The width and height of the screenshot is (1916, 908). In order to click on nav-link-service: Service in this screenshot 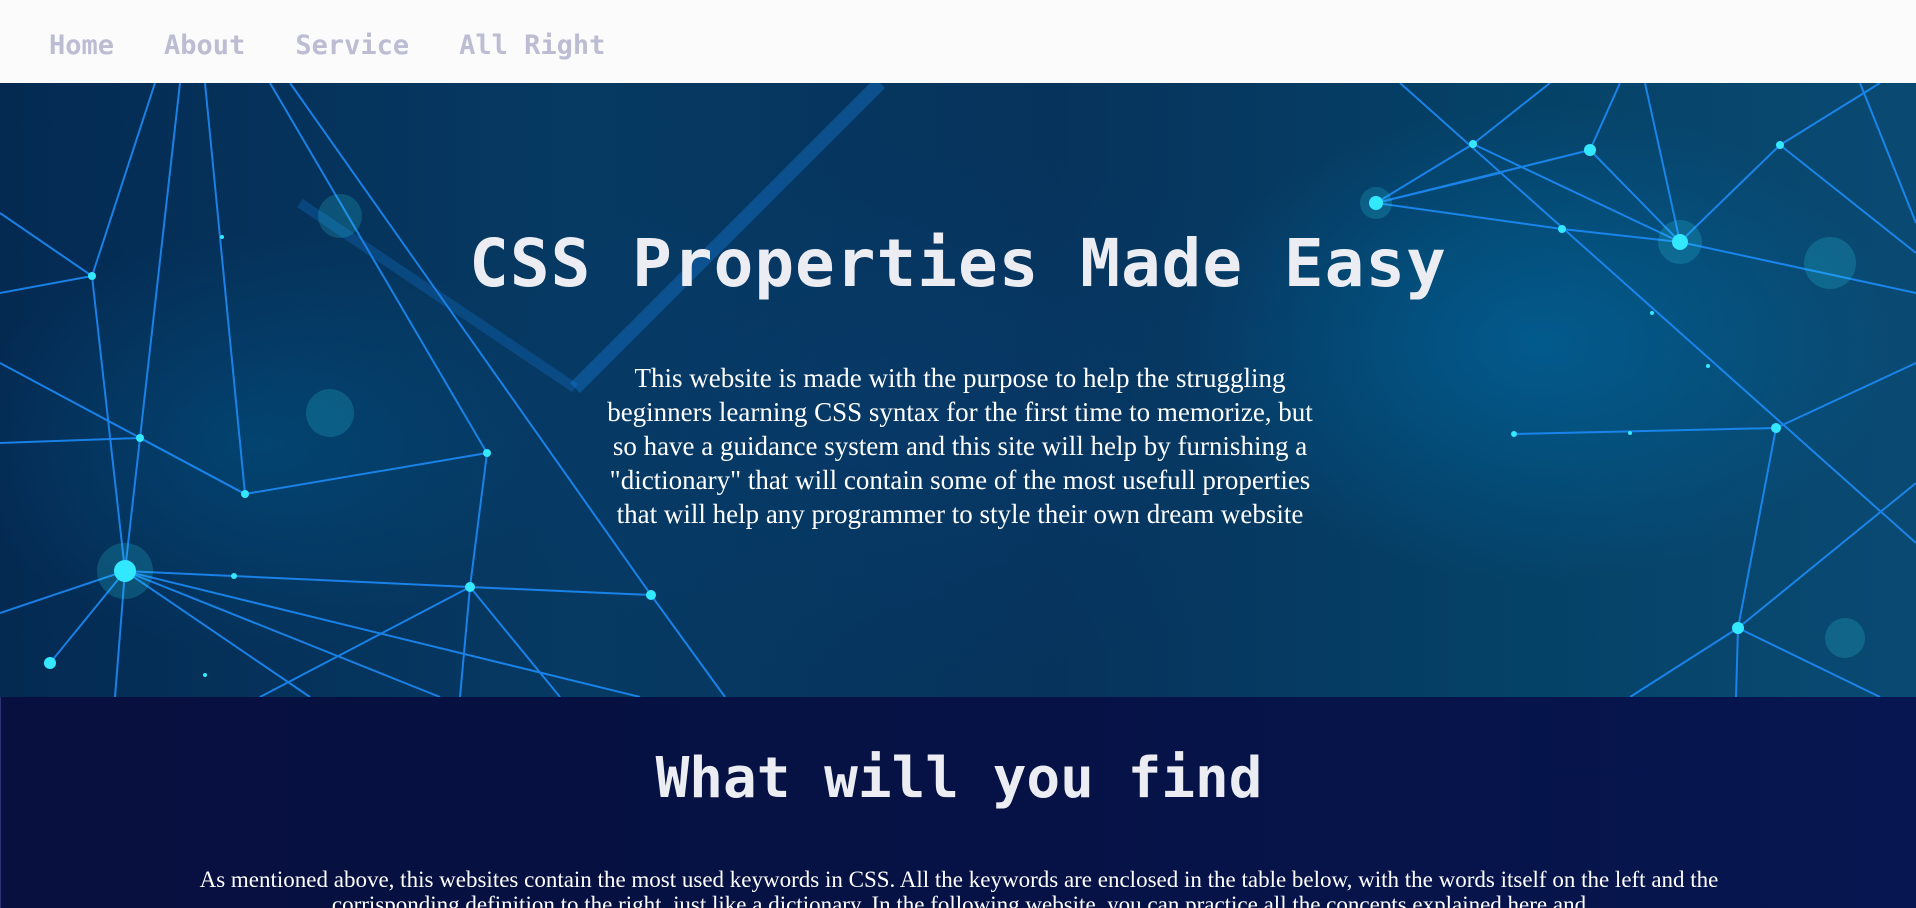, I will do `click(352, 45)`.